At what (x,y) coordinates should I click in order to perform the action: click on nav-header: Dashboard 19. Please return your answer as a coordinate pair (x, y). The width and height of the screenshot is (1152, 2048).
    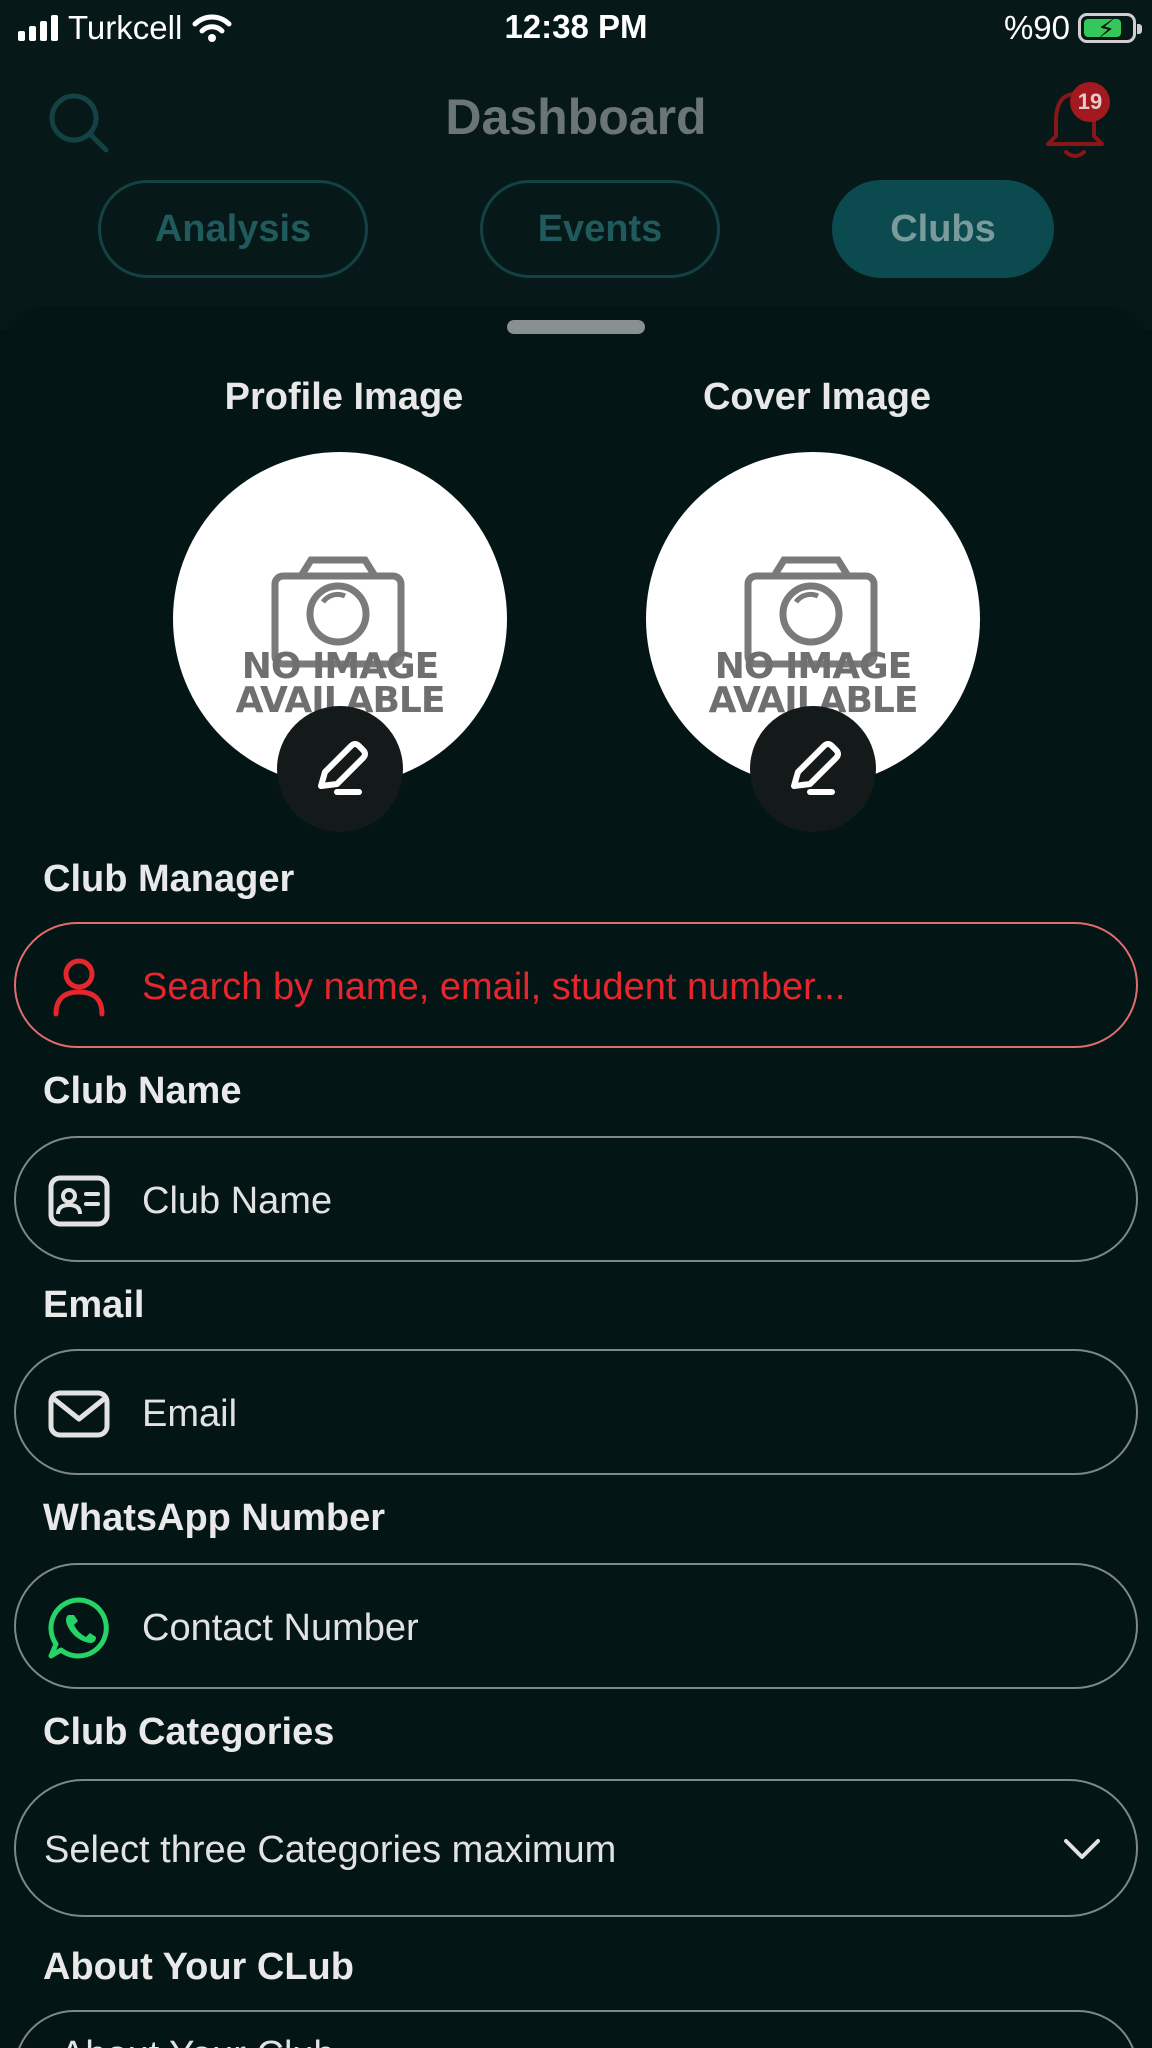
    Looking at the image, I should click on (576, 118).